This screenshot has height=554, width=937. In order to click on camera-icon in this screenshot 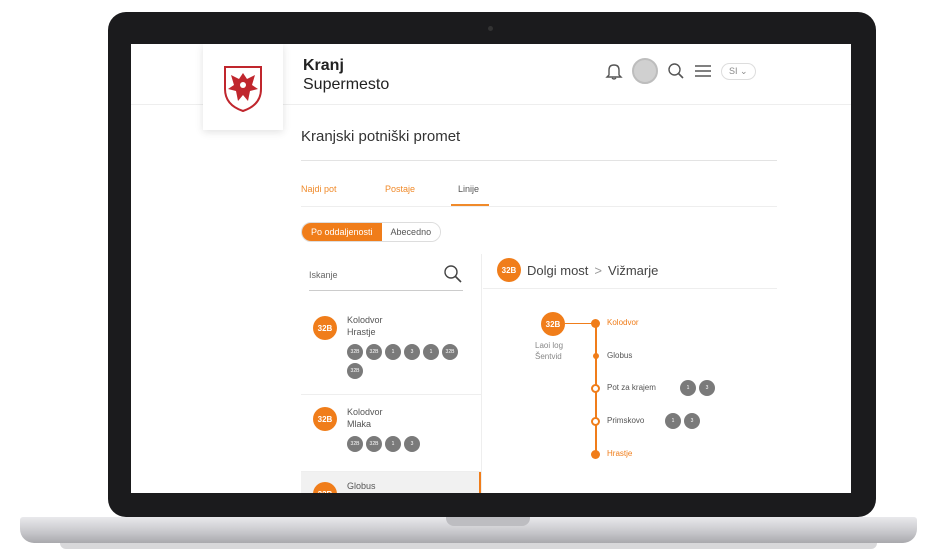, I will do `click(490, 28)`.